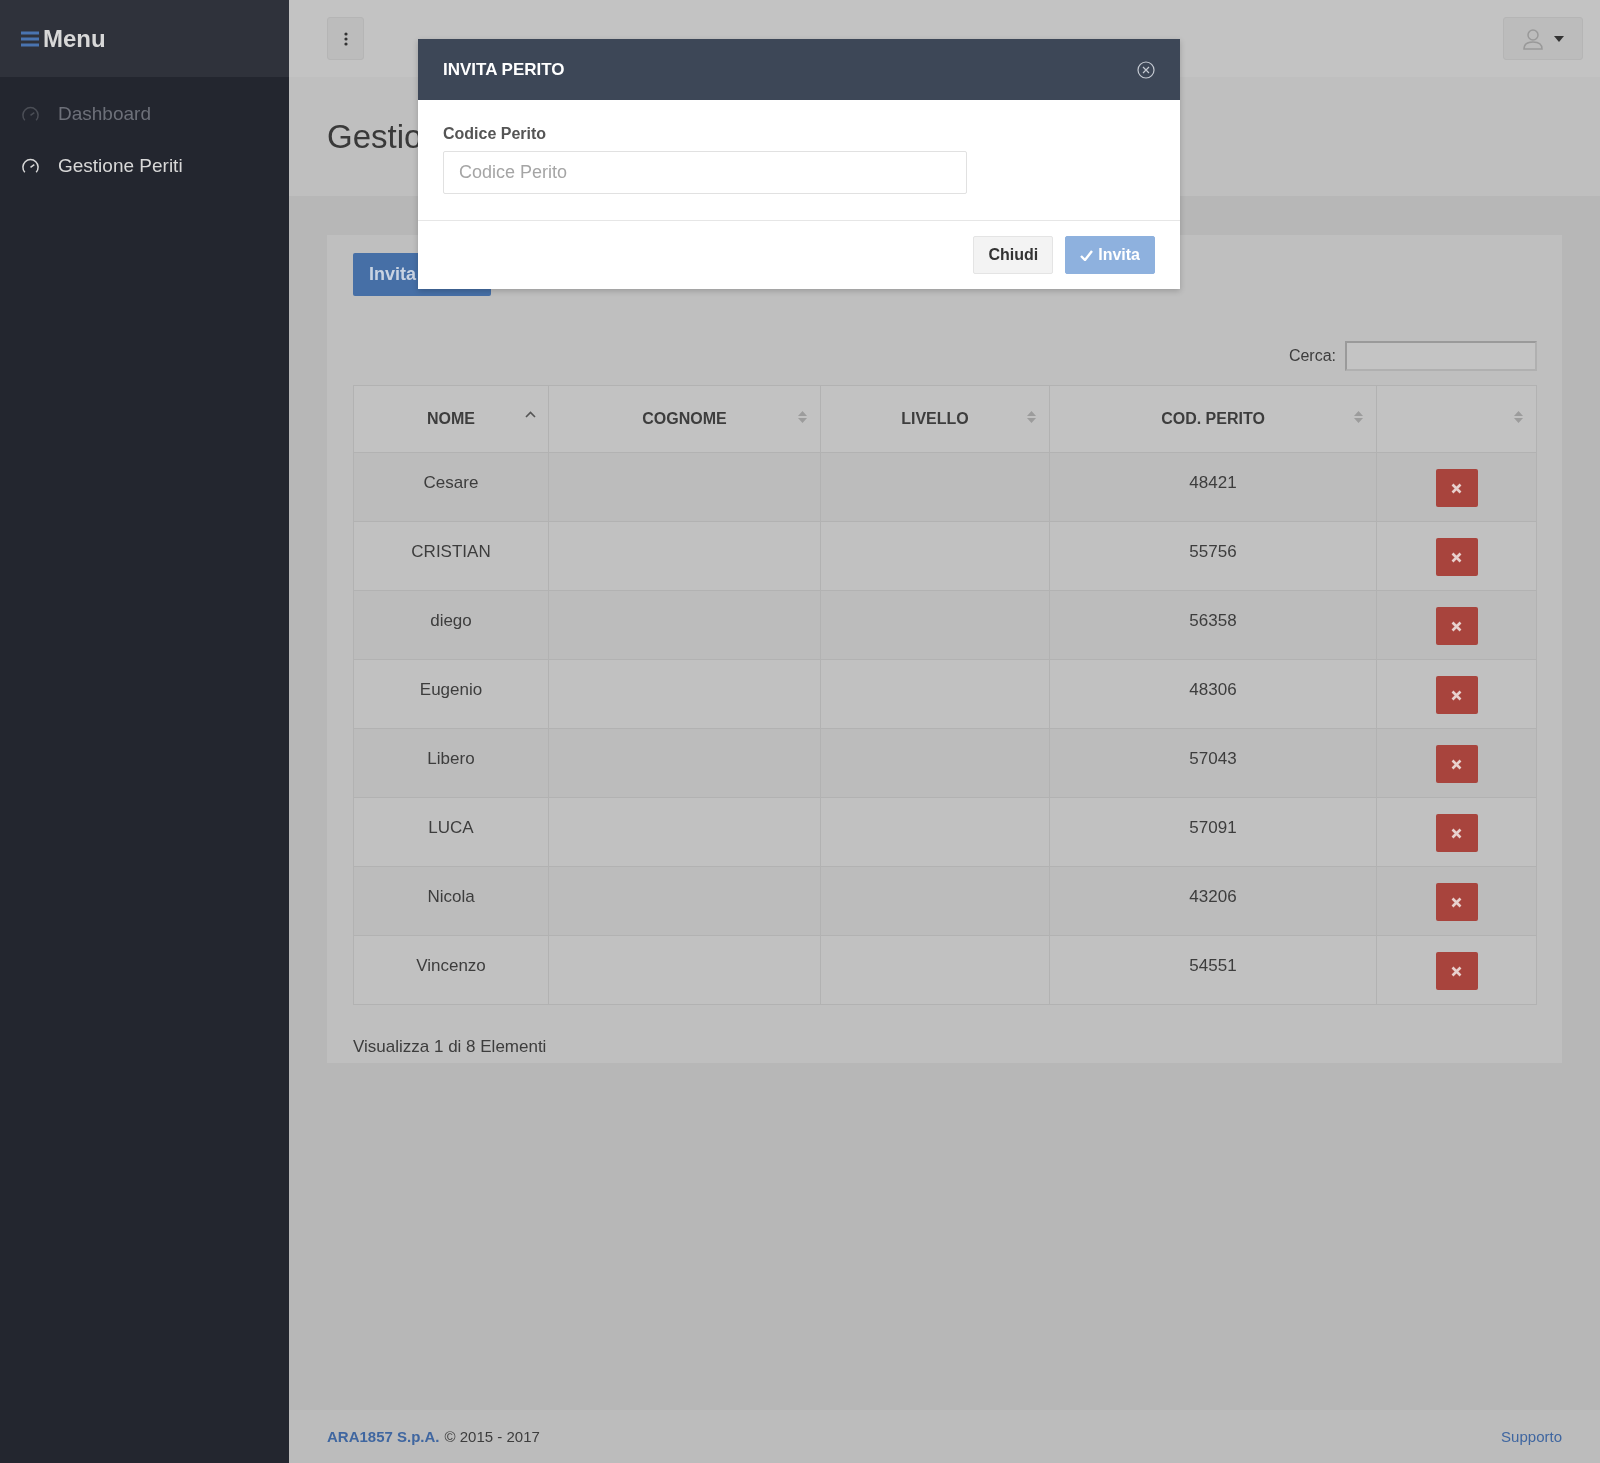  I want to click on table-cell: CRISTIAN, so click(451, 556).